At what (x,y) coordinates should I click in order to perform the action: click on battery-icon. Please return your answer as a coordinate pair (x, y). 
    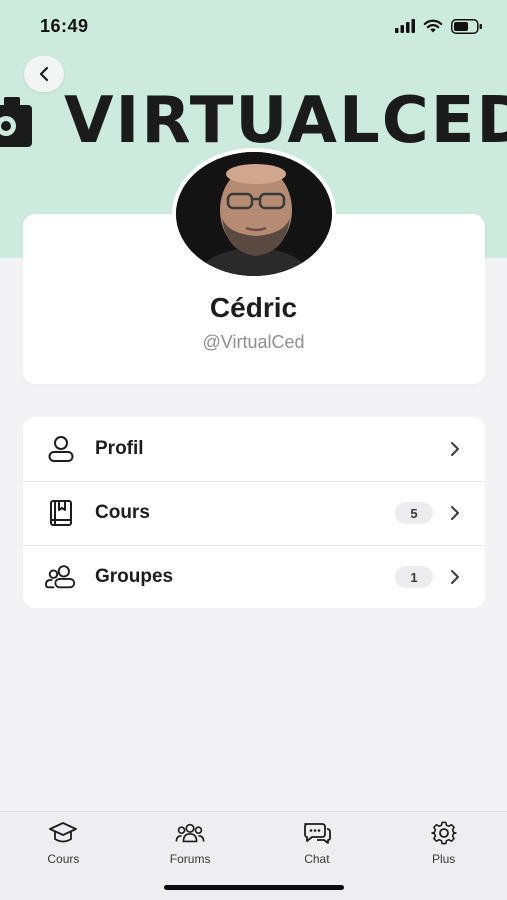
    Looking at the image, I should click on (466, 26).